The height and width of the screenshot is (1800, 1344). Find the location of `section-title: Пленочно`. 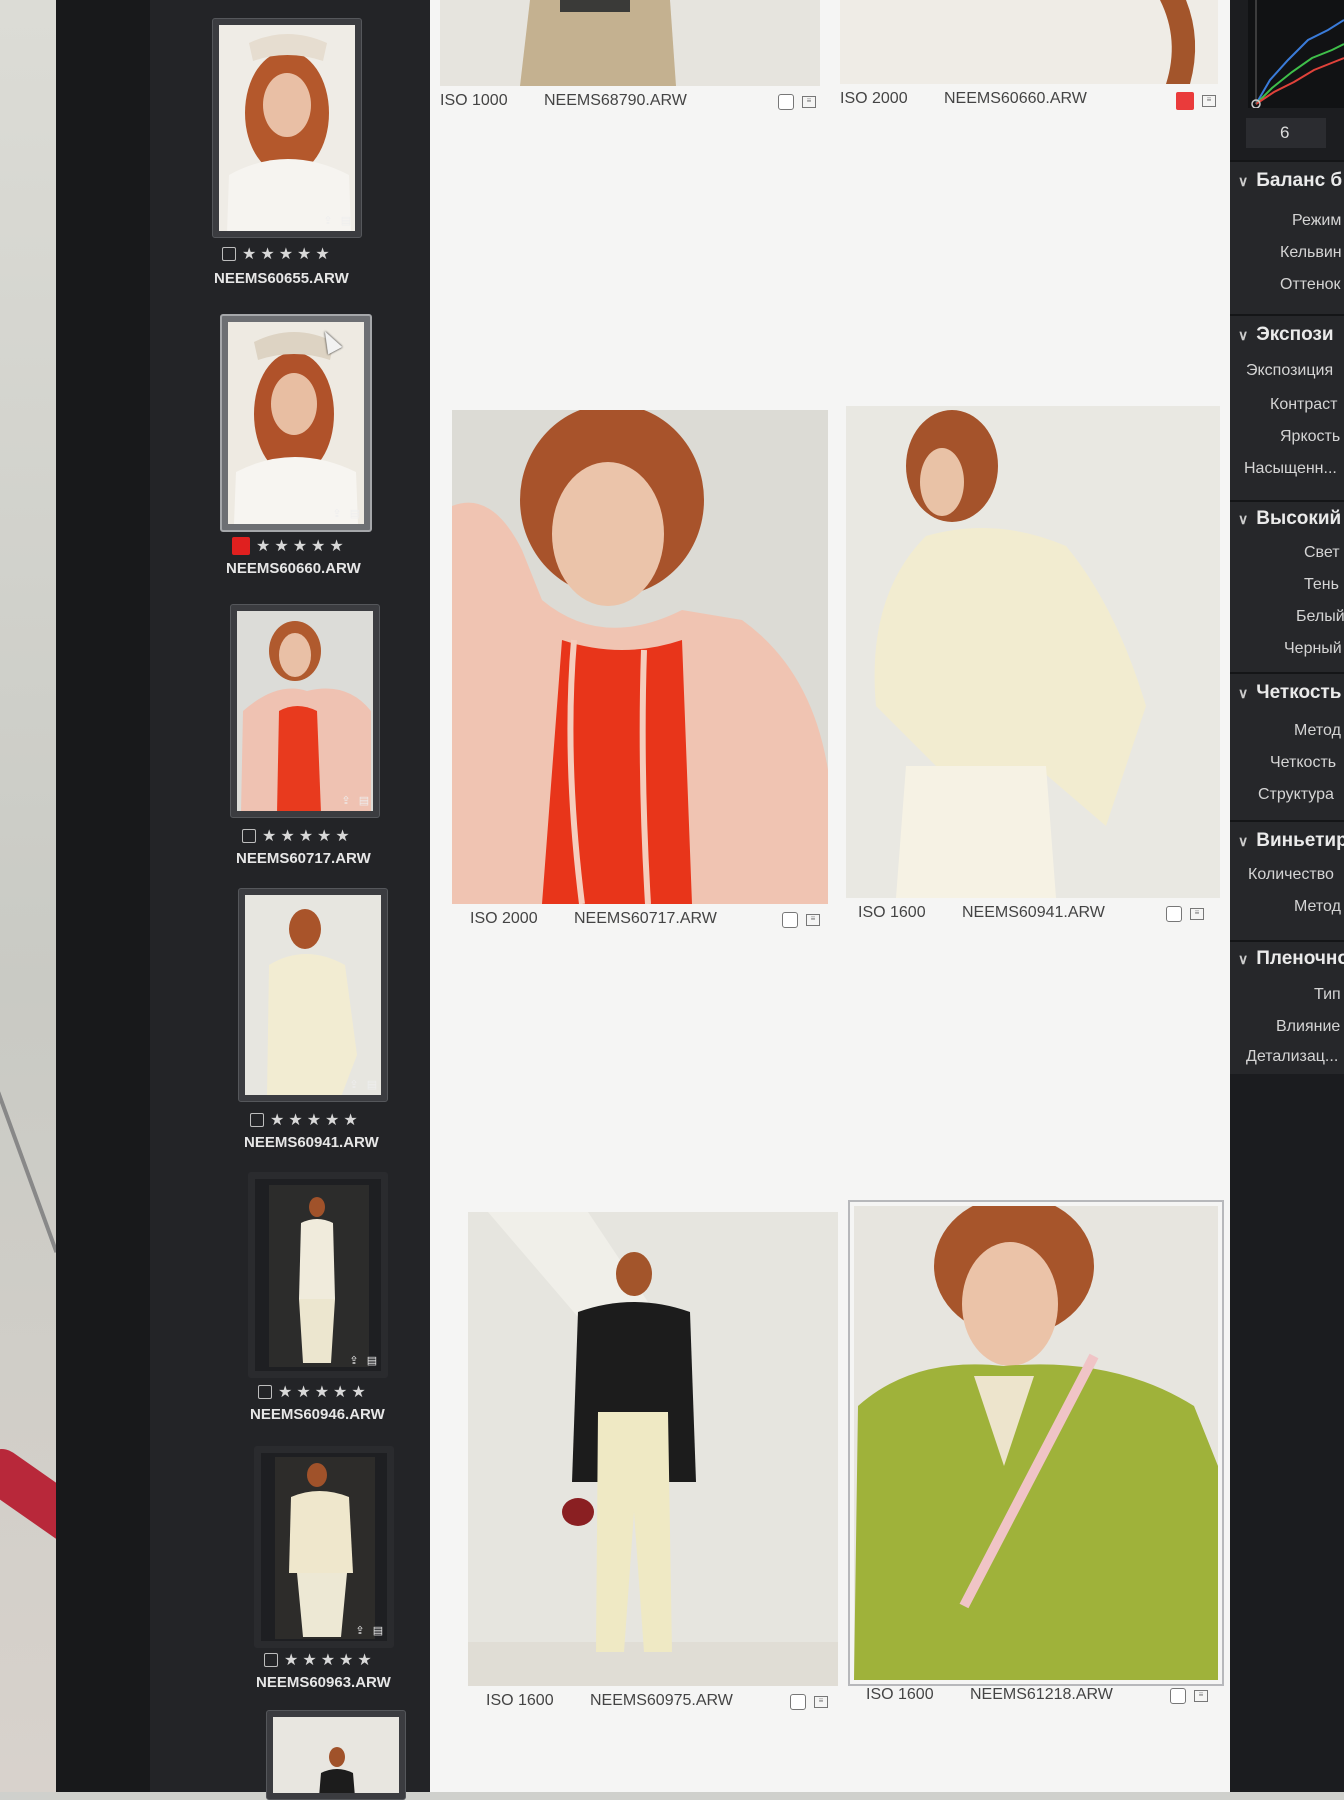

section-title: Пленочно is located at coordinates (1300, 958).